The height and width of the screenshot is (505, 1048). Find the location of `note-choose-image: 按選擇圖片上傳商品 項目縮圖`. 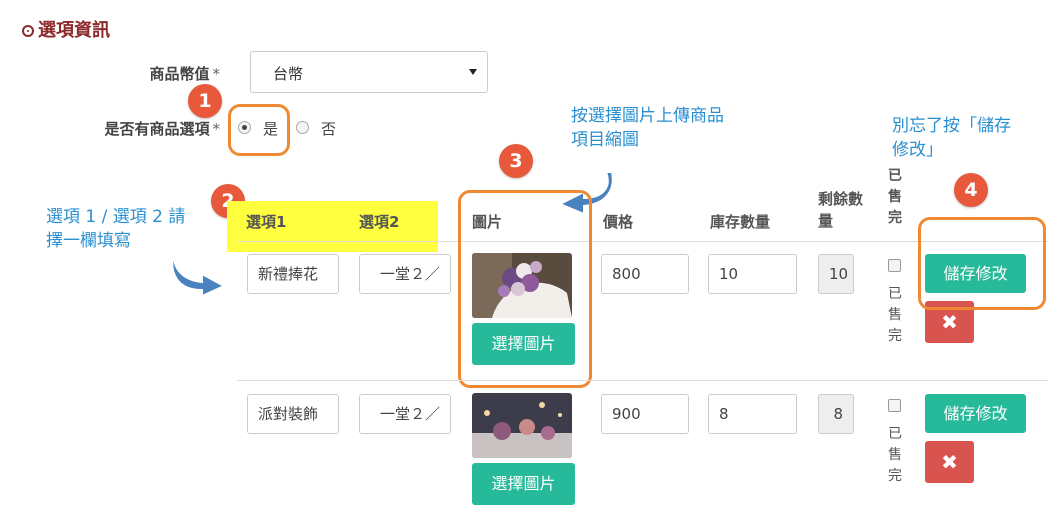

note-choose-image: 按選擇圖片上傳商品 項目縮圖 is located at coordinates (647, 128).